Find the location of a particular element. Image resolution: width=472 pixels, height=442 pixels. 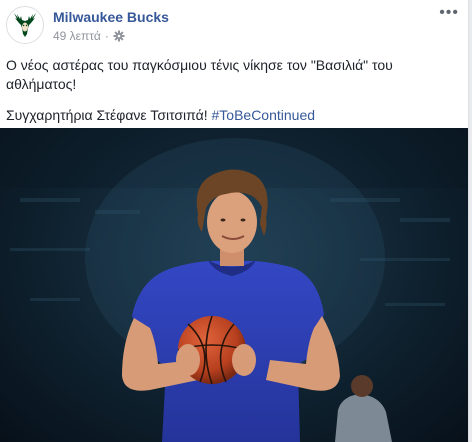

more-options-icon: ••• is located at coordinates (449, 13).